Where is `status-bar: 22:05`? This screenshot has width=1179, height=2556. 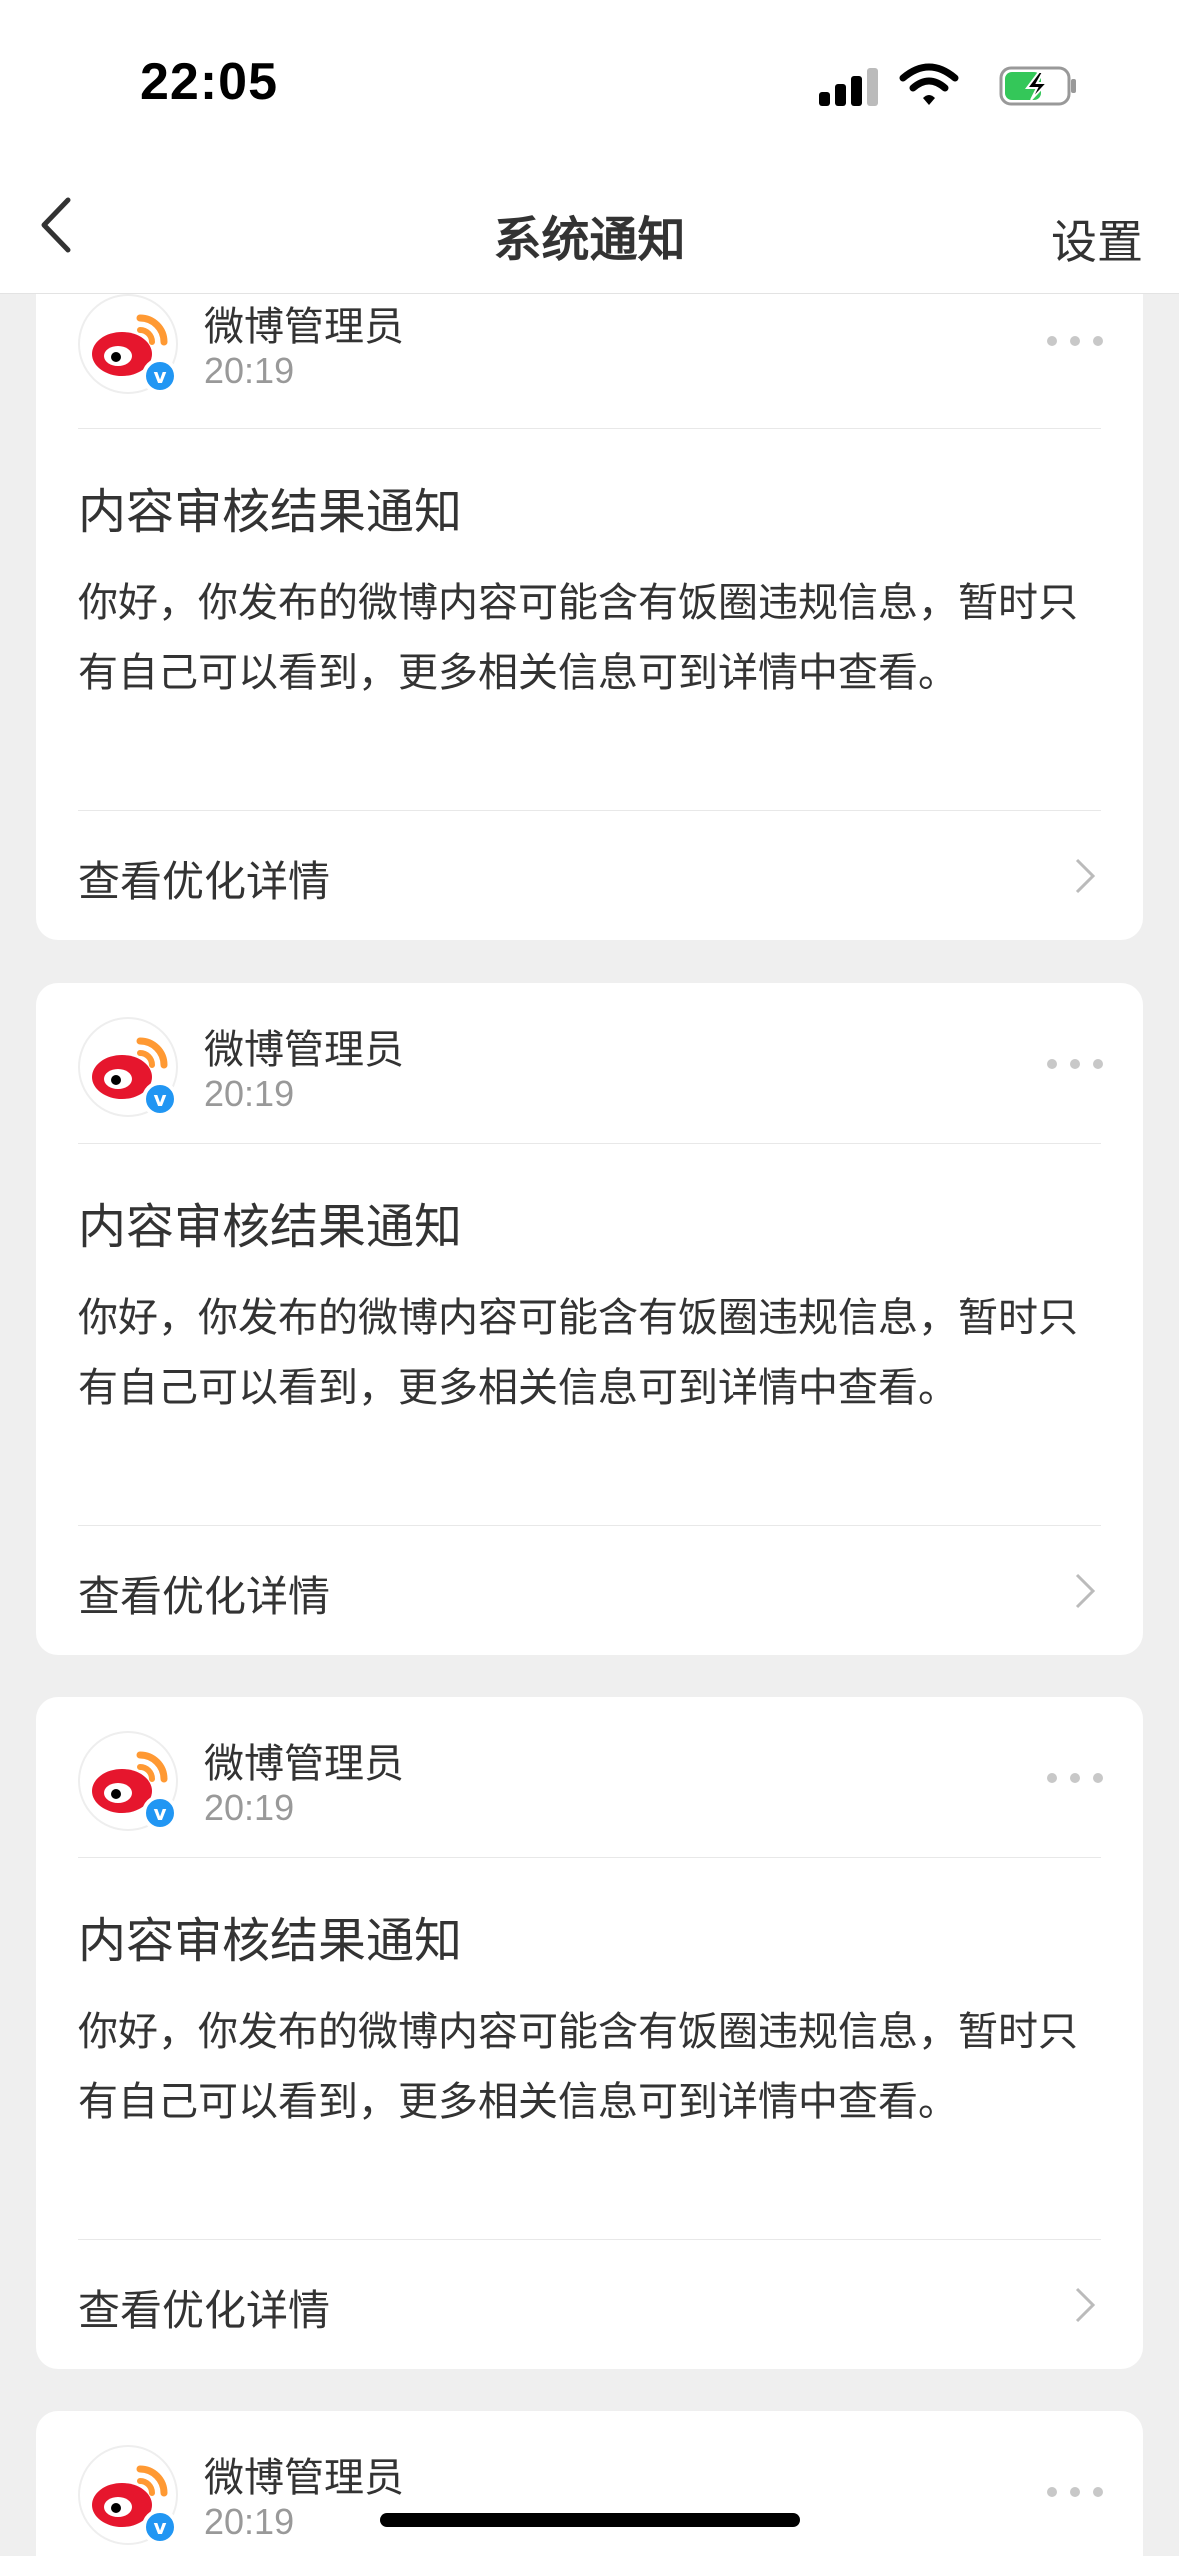 status-bar: 22:05 is located at coordinates (589, 80).